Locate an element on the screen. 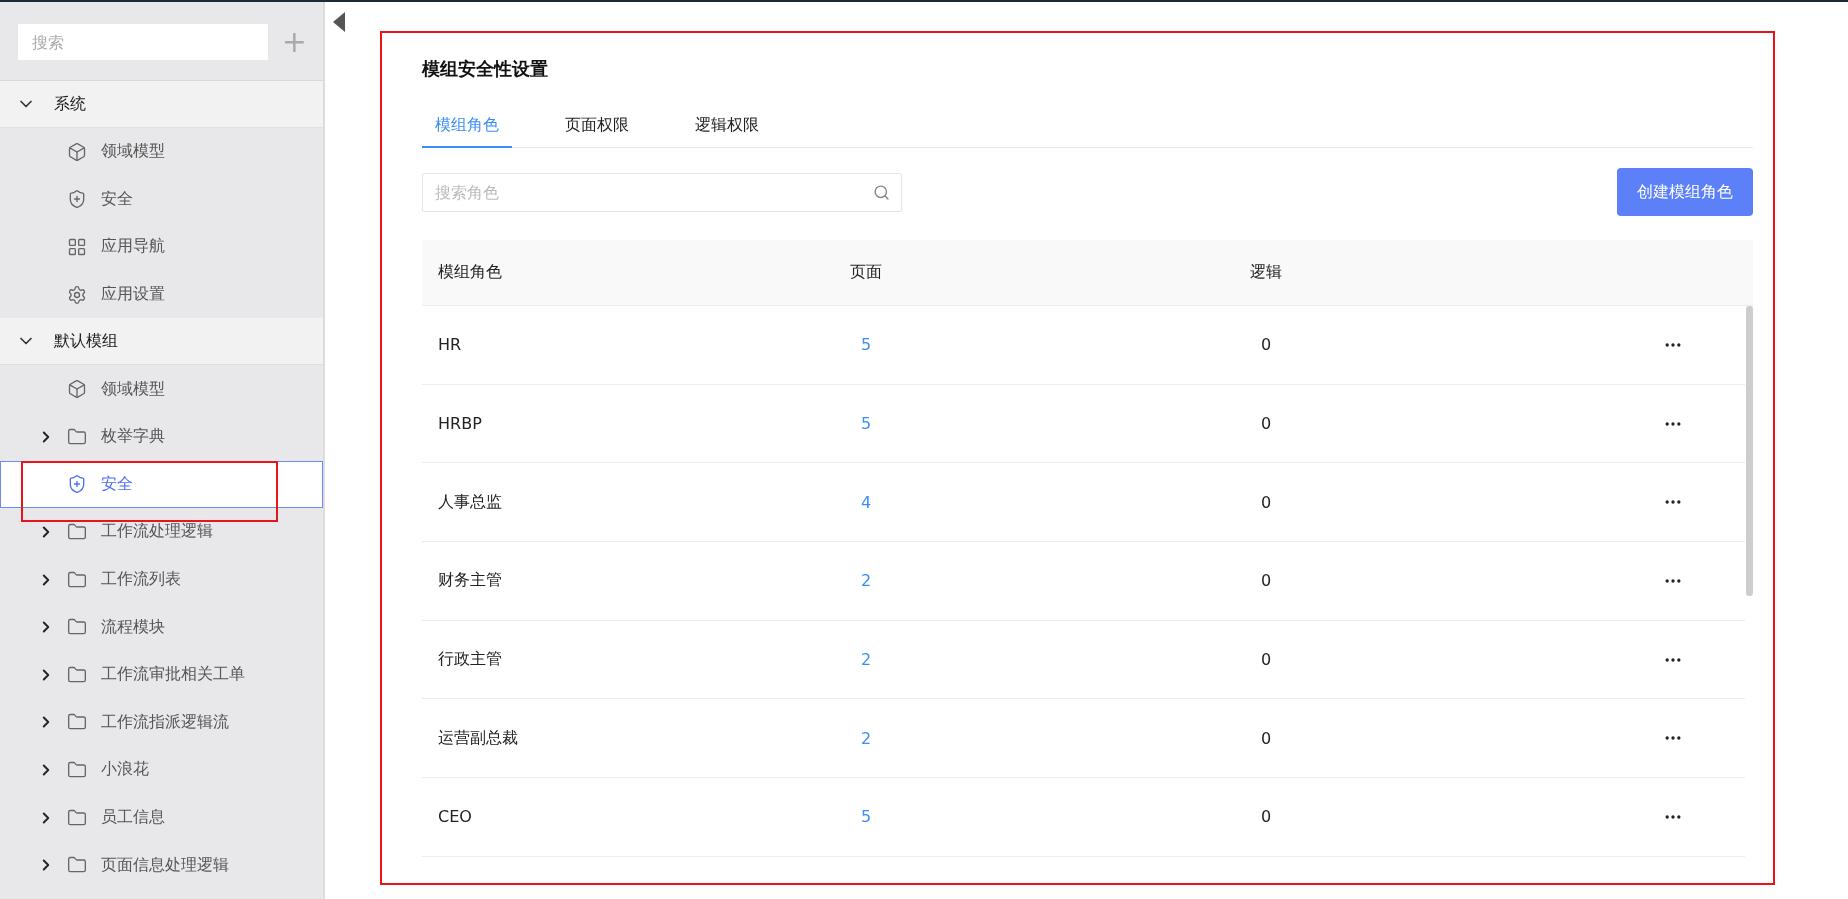  collapse-triangle-icon is located at coordinates (339, 22).